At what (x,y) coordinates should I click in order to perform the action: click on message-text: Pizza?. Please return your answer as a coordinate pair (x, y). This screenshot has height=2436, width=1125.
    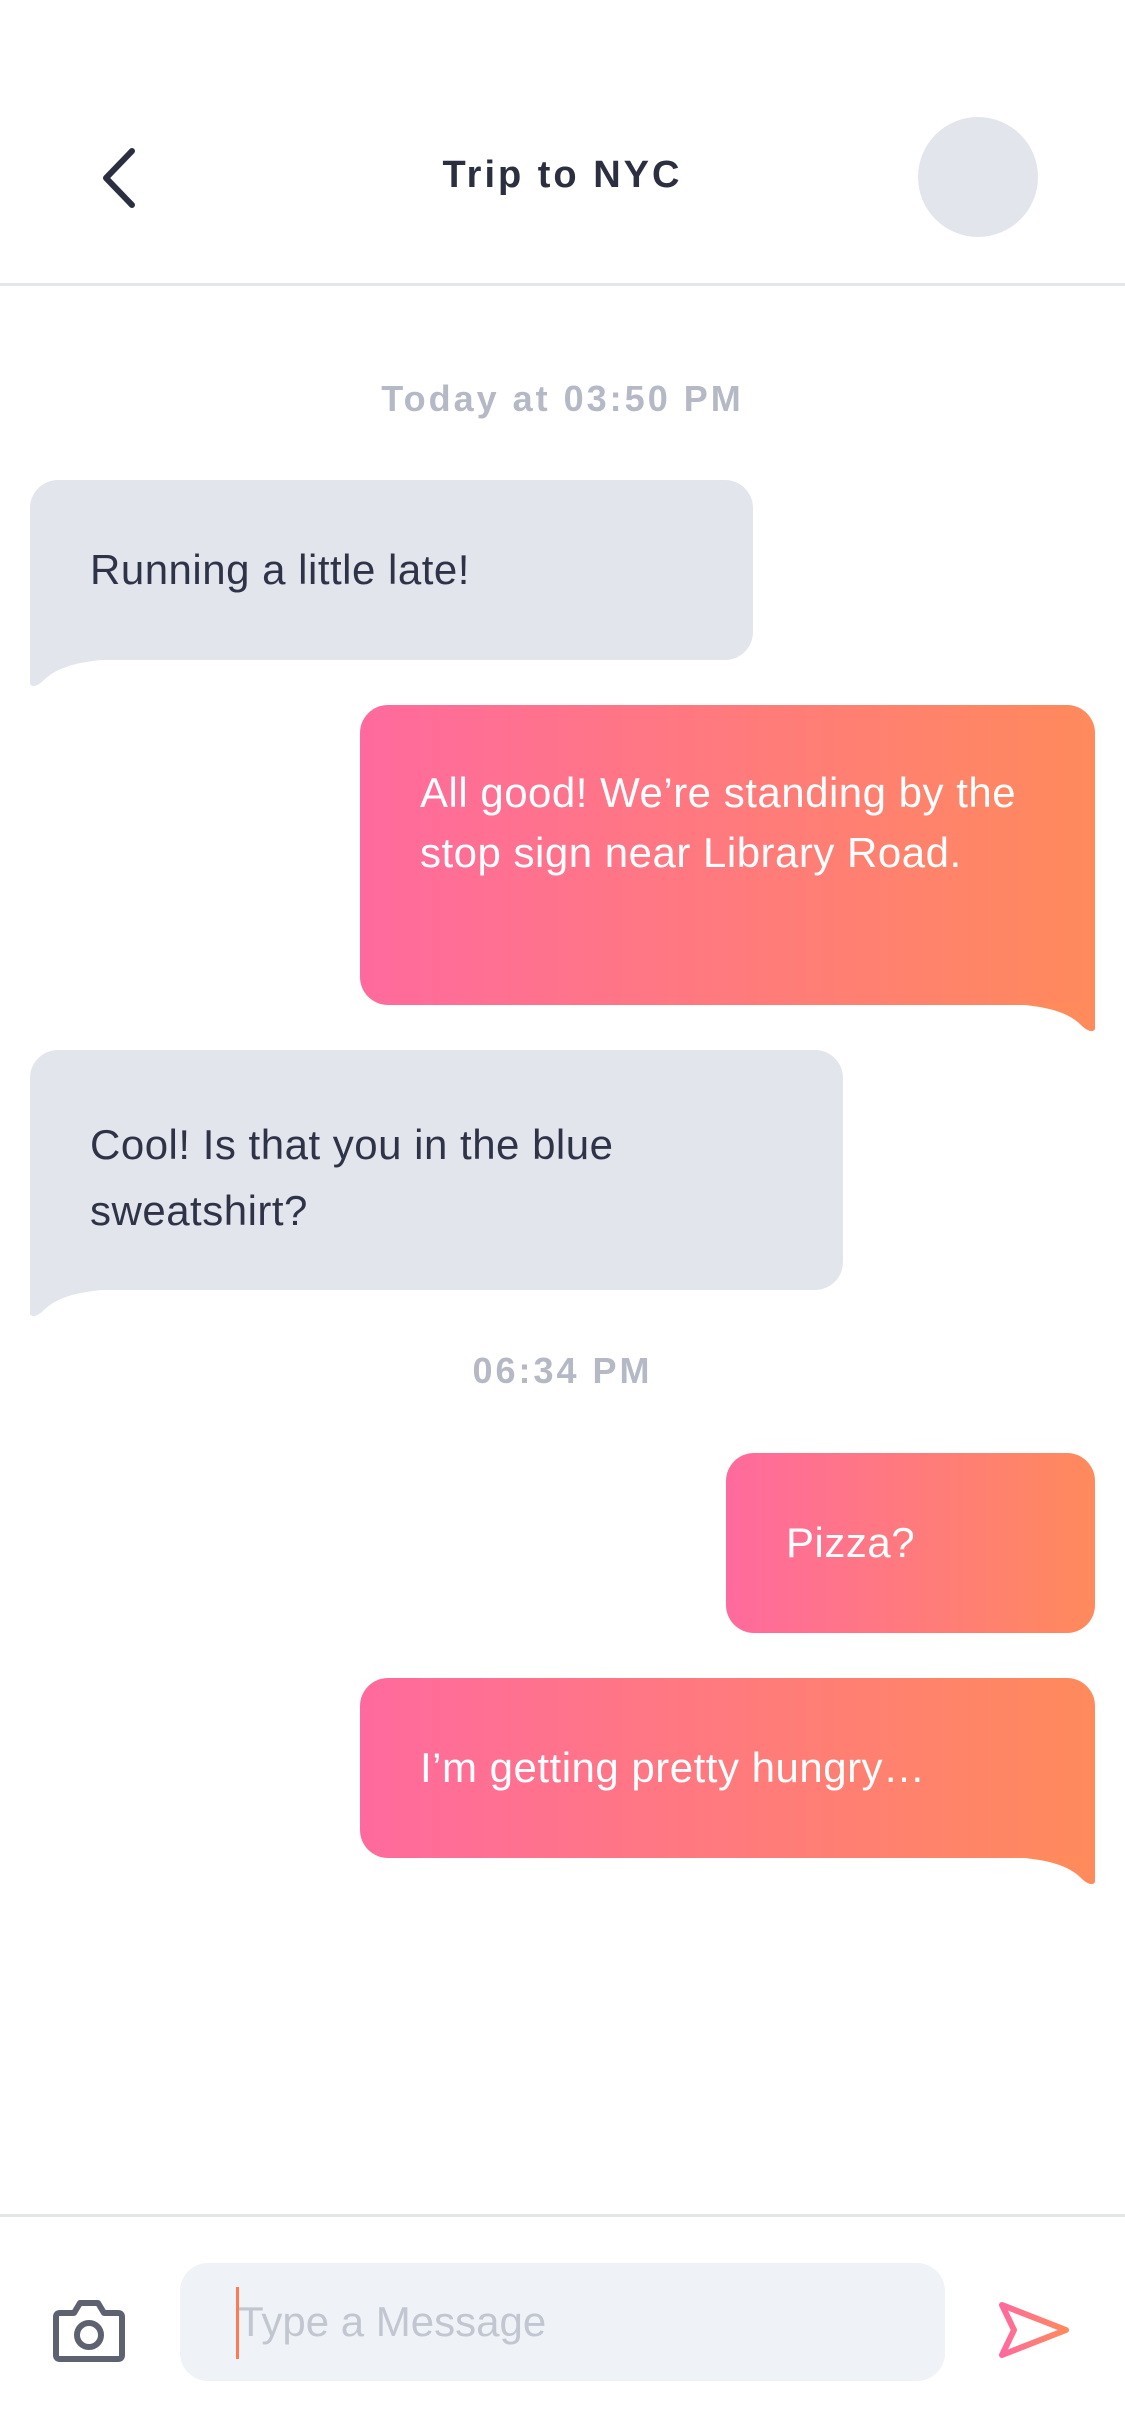
    Looking at the image, I should click on (851, 1542).